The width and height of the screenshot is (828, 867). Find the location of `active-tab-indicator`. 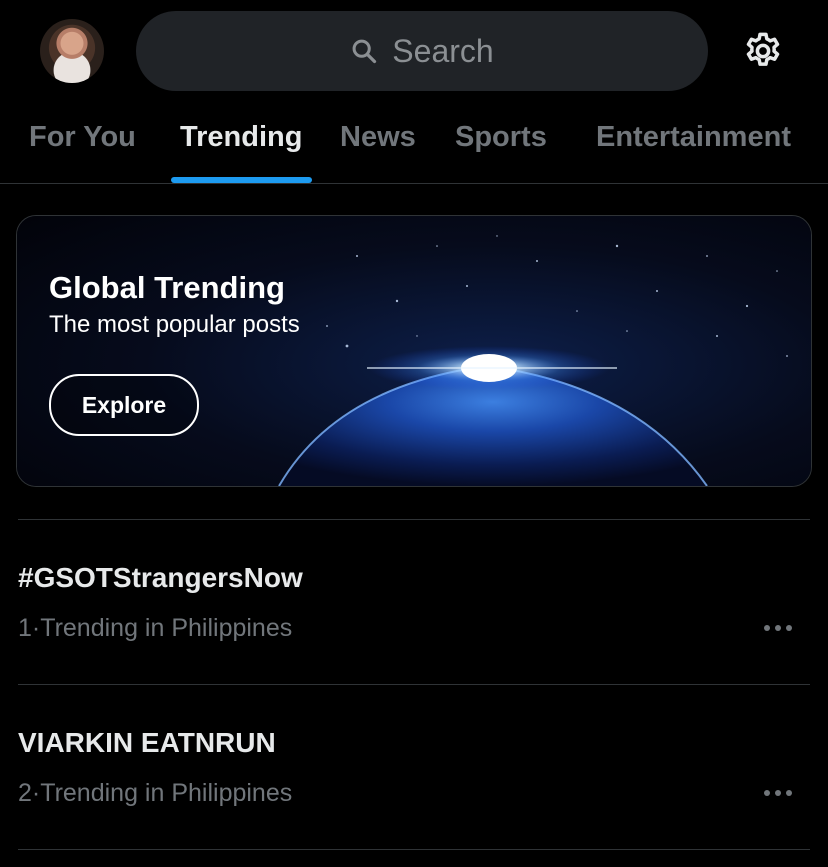

active-tab-indicator is located at coordinates (241, 180).